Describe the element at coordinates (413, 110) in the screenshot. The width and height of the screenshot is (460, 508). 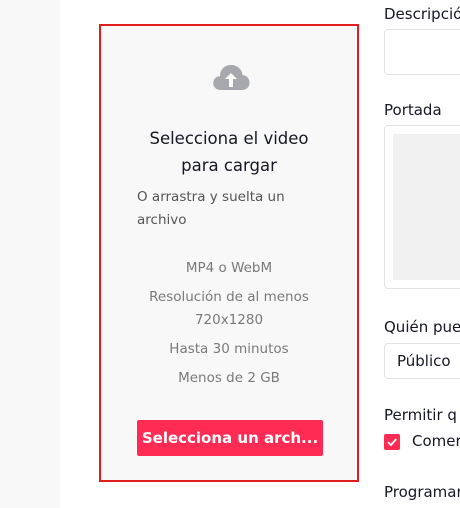
I see `cover-label: Portada` at that location.